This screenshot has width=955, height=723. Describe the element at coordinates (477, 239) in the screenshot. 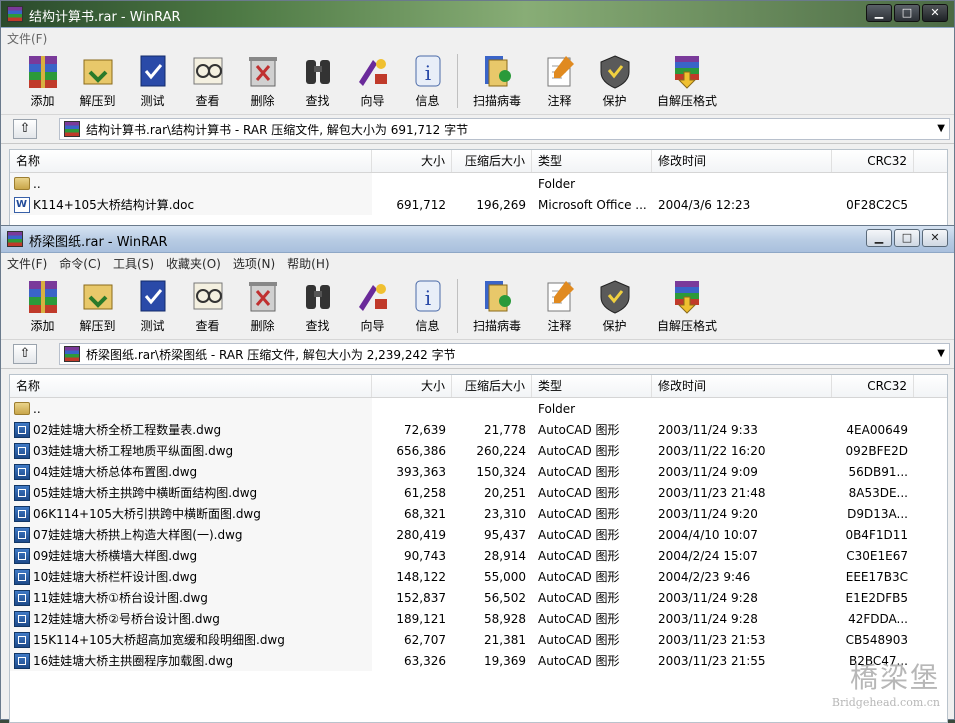

I see `title-bar: 桥梁图纸.rar - WinRAR ▁ □ ✕` at that location.